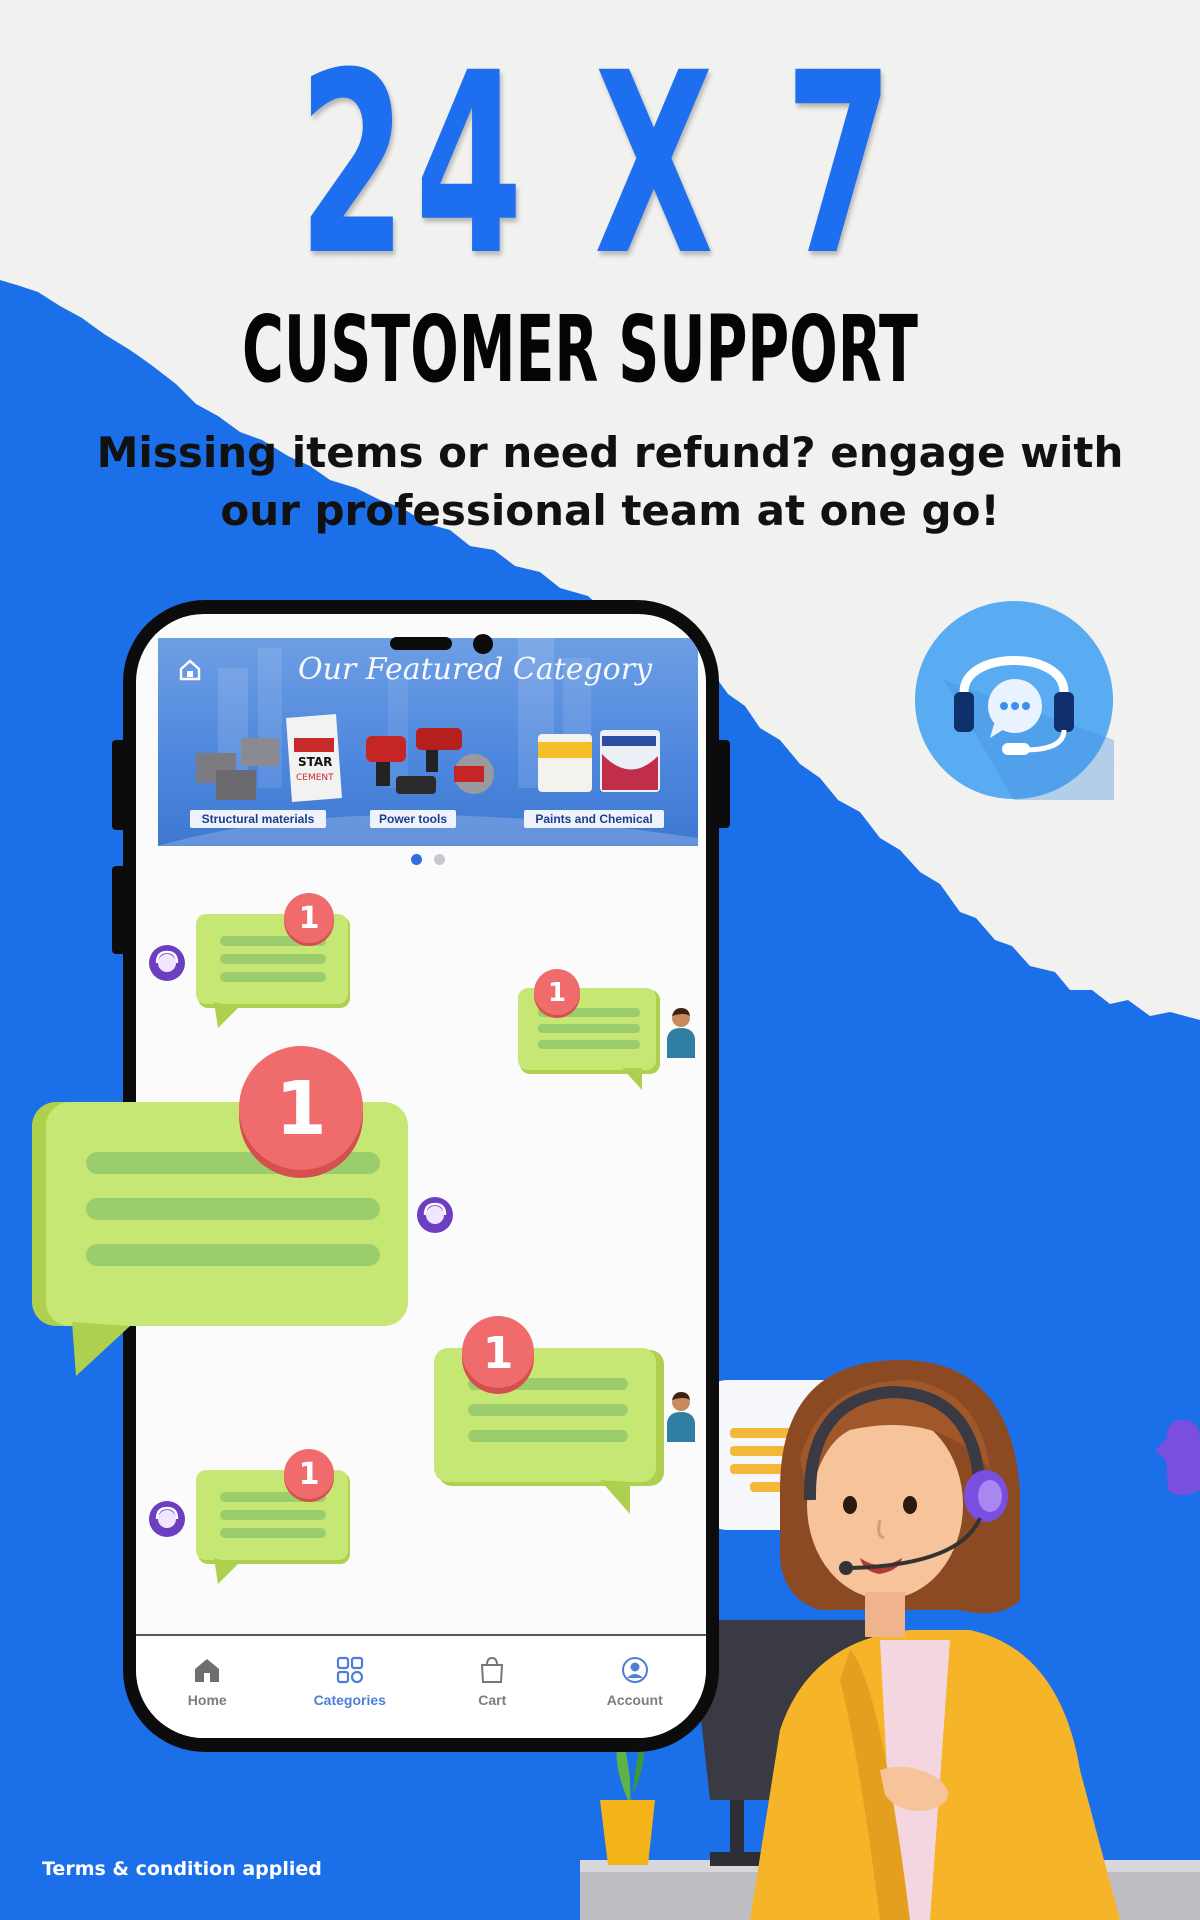 This screenshot has width=1200, height=1920. I want to click on carousel-dots, so click(428, 859).